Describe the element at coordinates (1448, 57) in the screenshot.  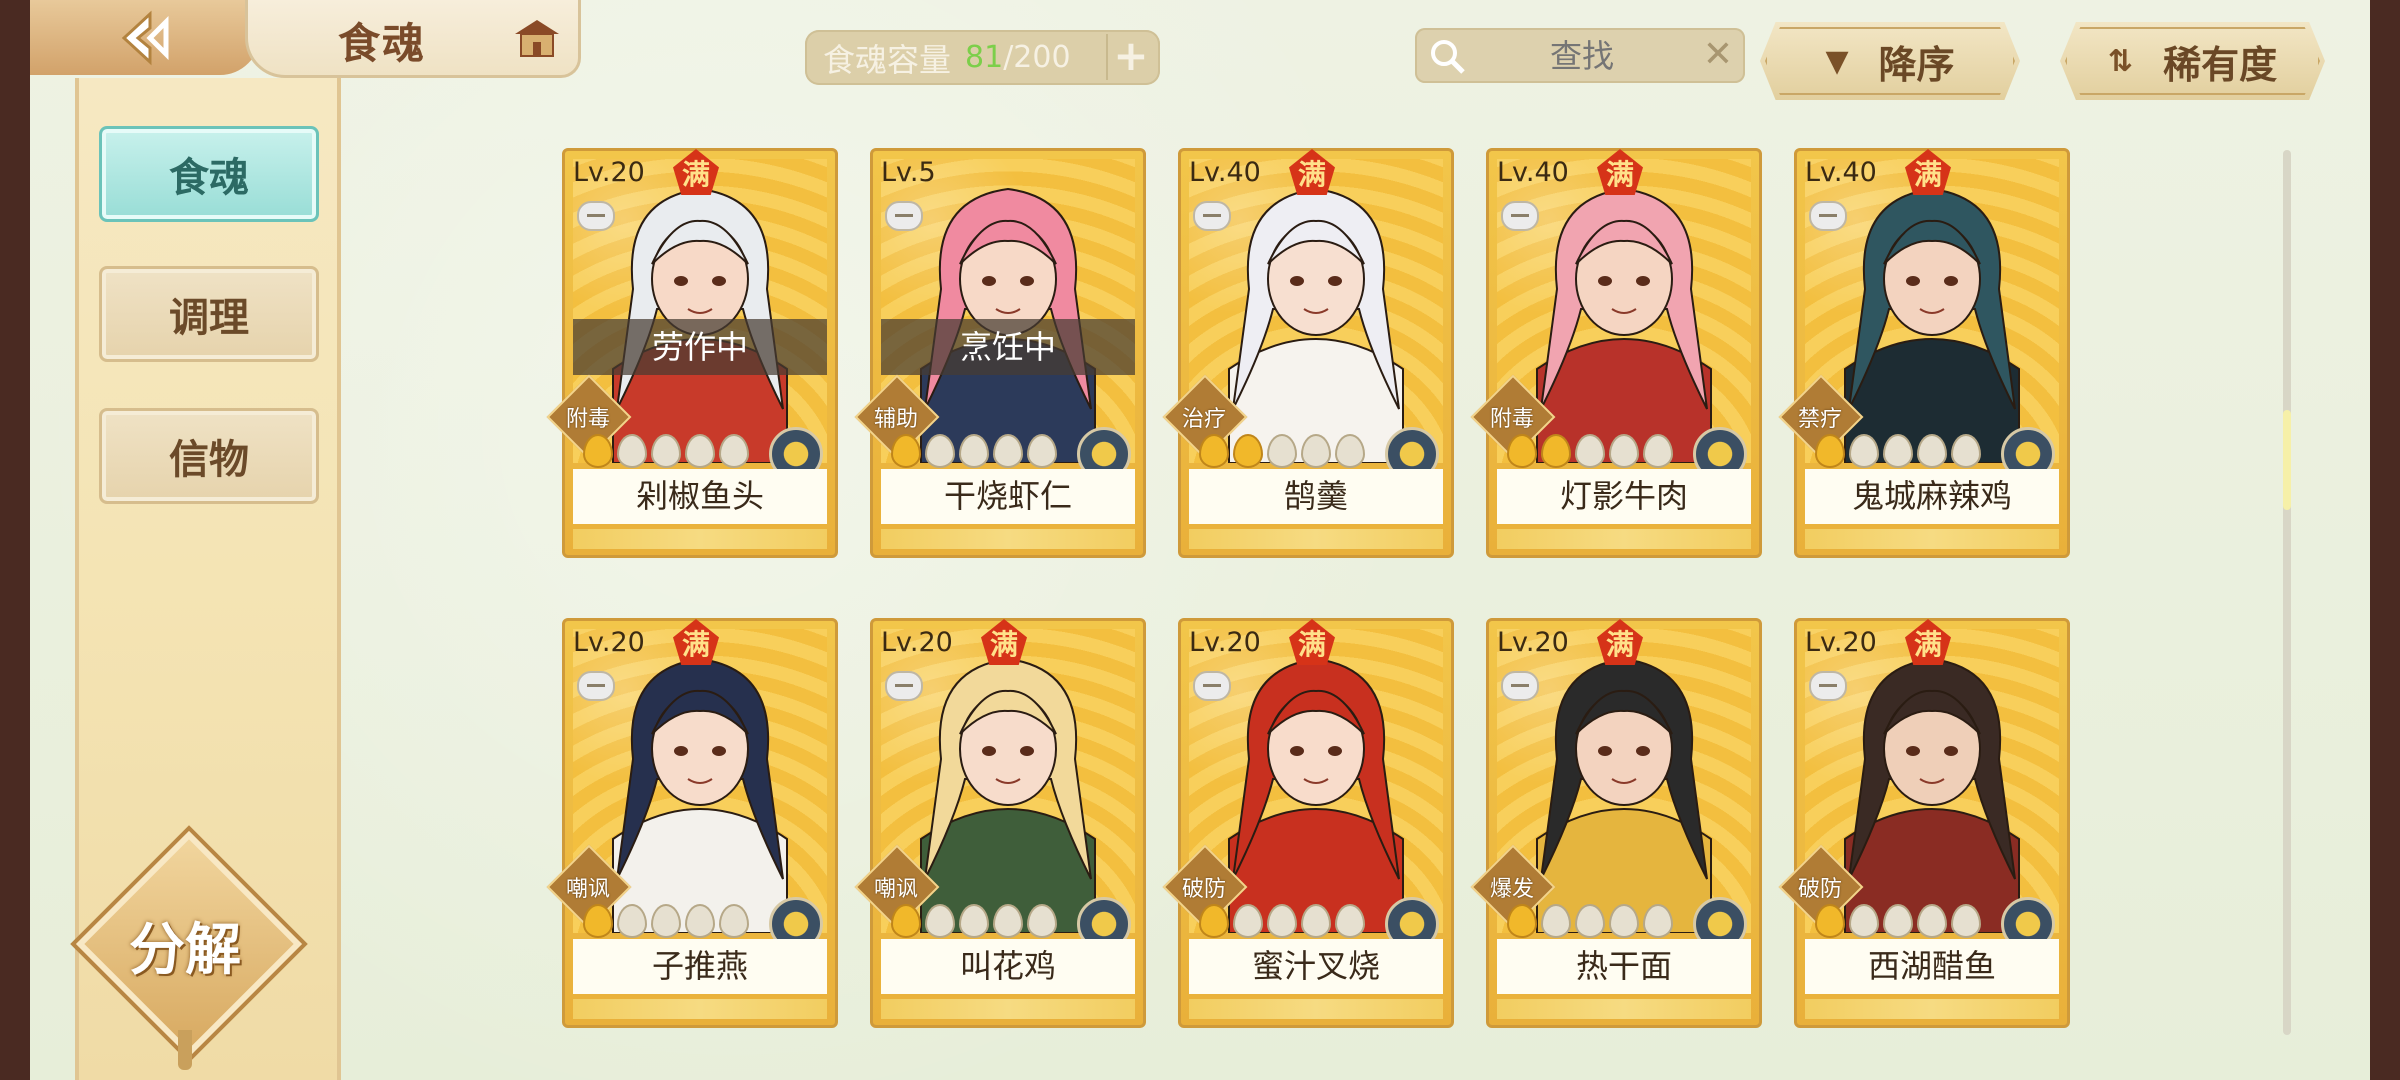
I see `search-icon` at that location.